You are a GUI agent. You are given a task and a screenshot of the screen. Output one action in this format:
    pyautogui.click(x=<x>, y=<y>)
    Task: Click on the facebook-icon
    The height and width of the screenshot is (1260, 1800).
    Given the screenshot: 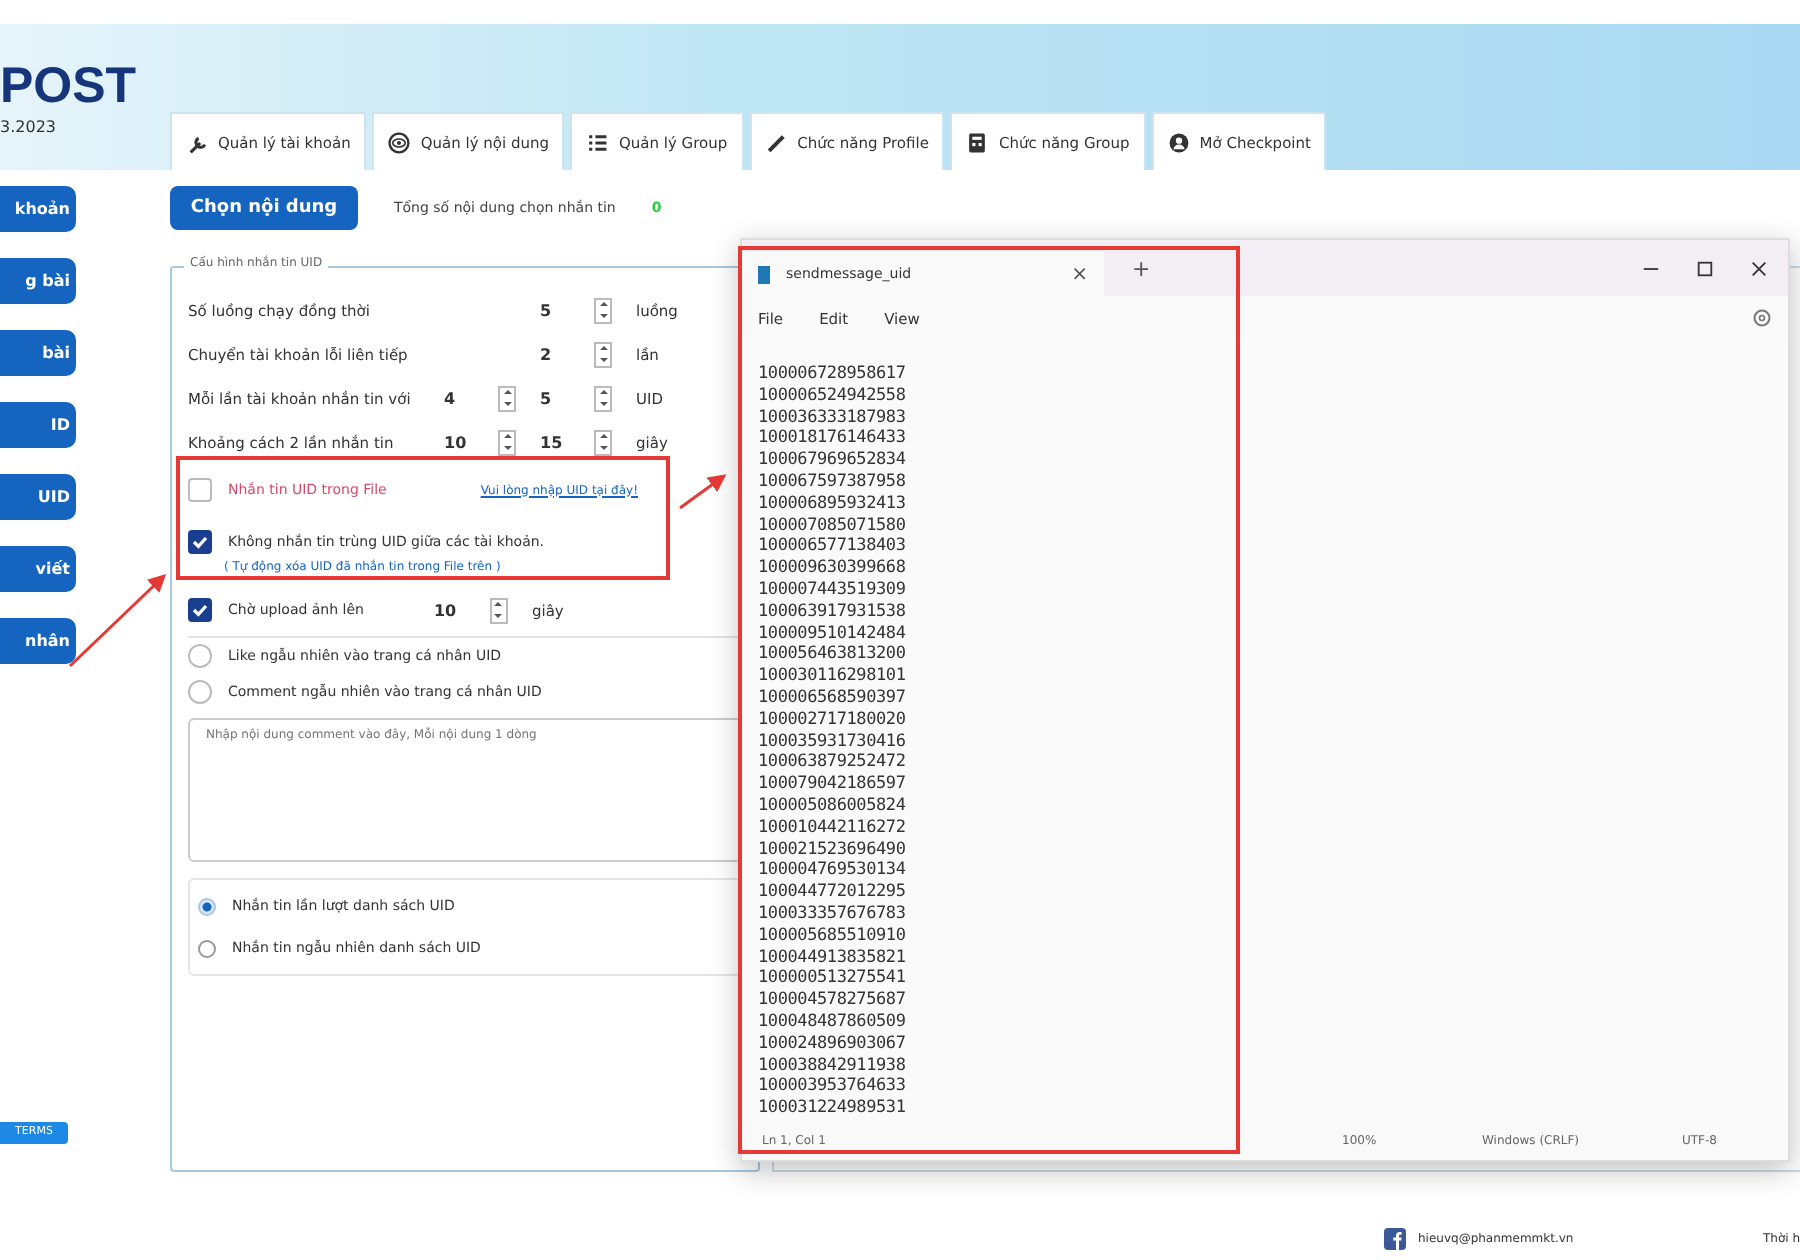 What is the action you would take?
    pyautogui.click(x=1395, y=1238)
    